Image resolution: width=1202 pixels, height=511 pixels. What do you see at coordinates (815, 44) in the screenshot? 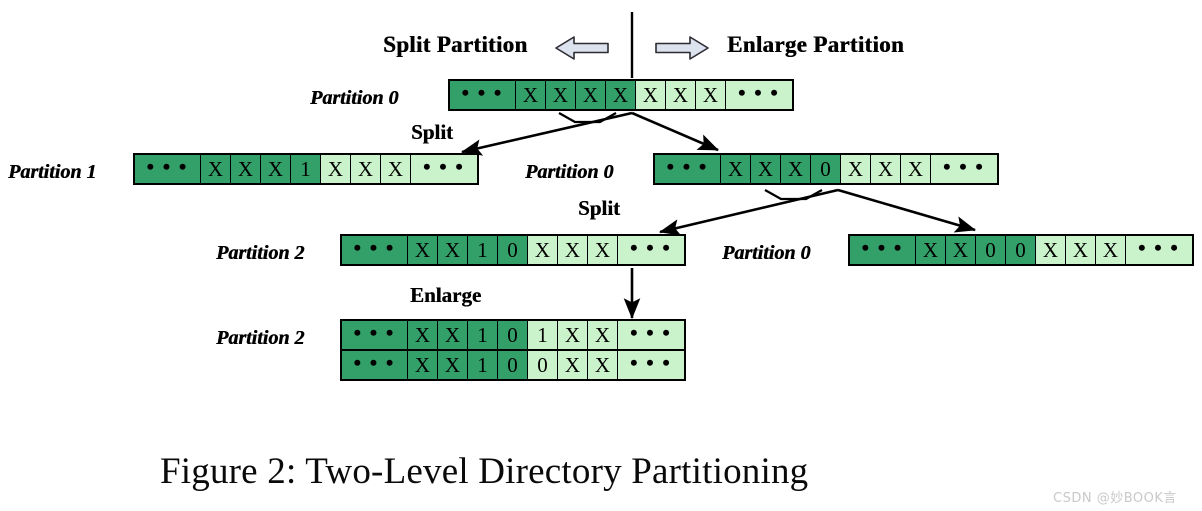
I see `enlarge-partition-banner-label: Enlarge Partition` at bounding box center [815, 44].